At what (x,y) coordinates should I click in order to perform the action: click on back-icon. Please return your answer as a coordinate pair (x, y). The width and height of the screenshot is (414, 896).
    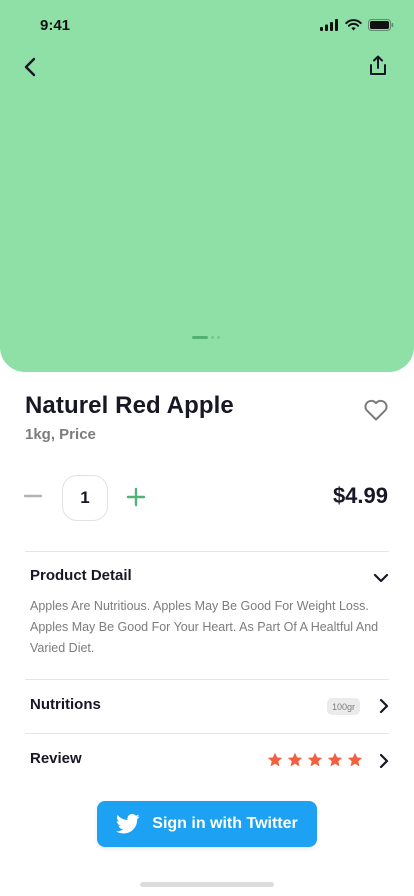
    Looking at the image, I should click on (31, 67).